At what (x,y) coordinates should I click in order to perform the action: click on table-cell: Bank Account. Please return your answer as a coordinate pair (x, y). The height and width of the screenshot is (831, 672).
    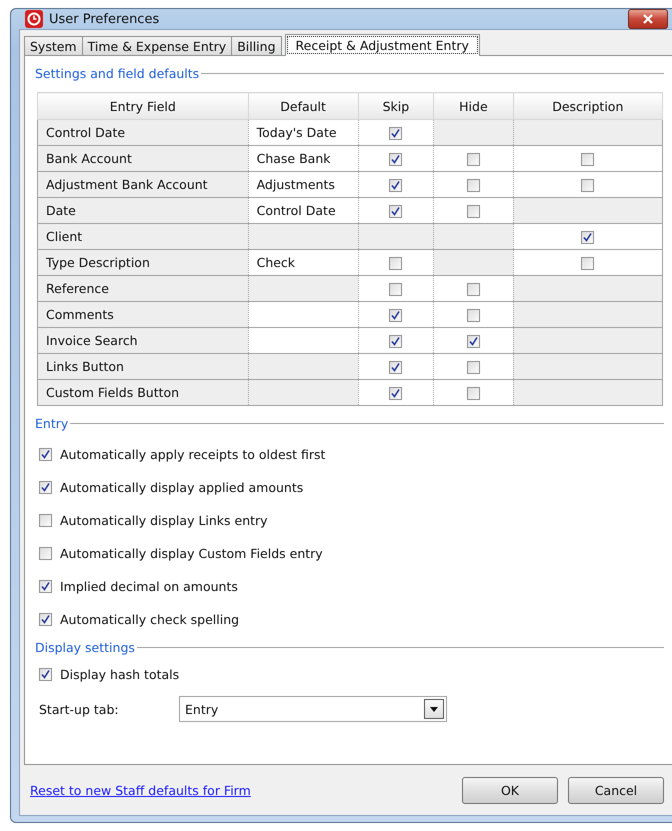
    Looking at the image, I should click on (143, 159).